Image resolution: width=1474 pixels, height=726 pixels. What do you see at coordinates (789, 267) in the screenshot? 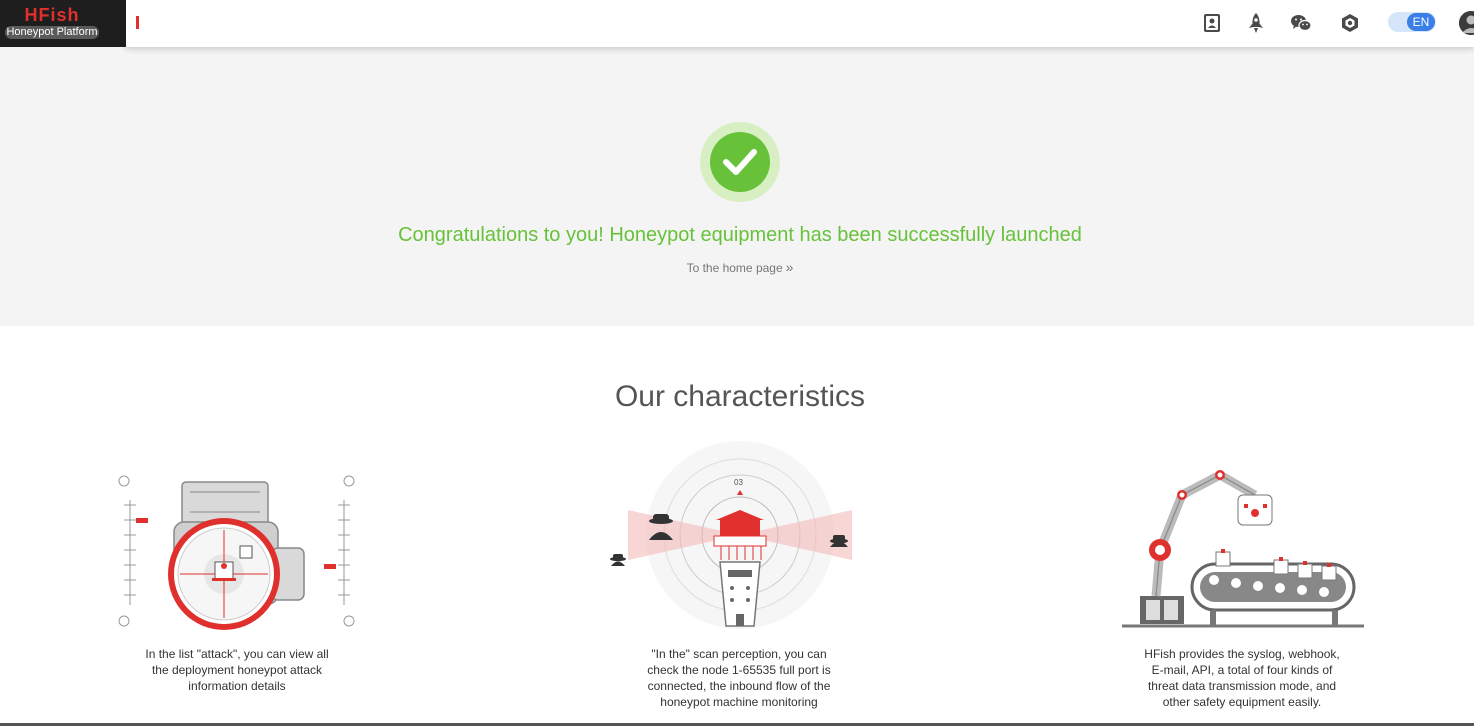
I see `double-chevron-right-icon: »` at bounding box center [789, 267].